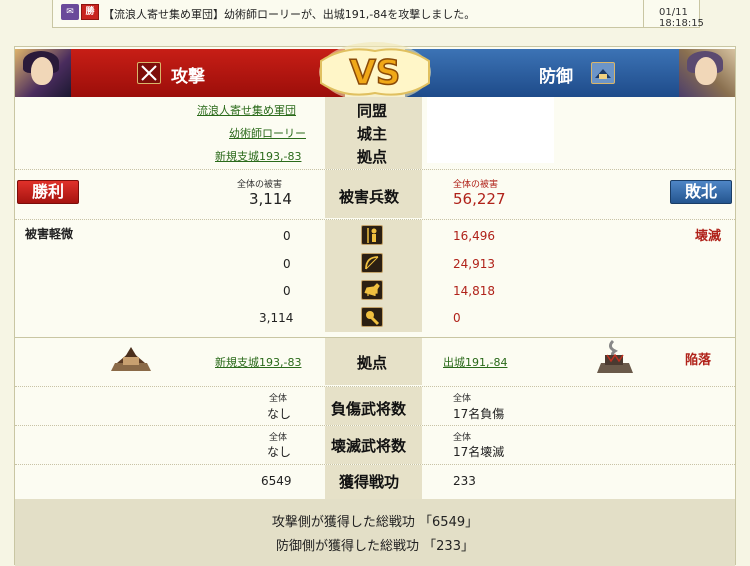 This screenshot has height=566, width=750. What do you see at coordinates (246, 110) in the screenshot?
I see `attacker-alliance-link: 流浪人寄せ集め軍団` at bounding box center [246, 110].